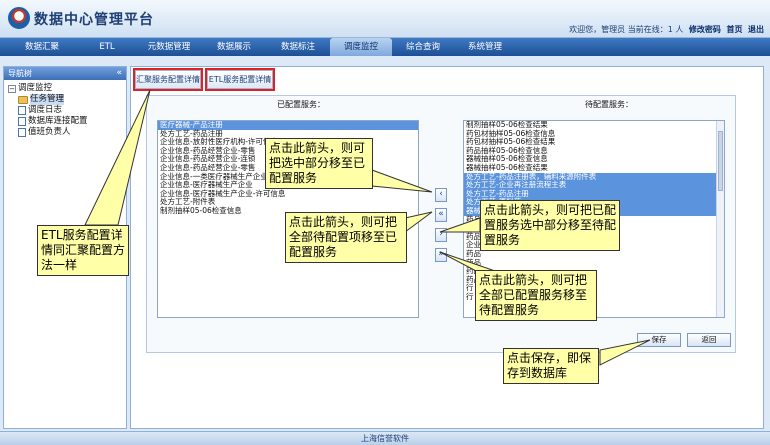 The height and width of the screenshot is (445, 770). Describe the element at coordinates (551, 366) in the screenshot. I see `callout-save-note: 点击保存，即保存到数据库` at that location.